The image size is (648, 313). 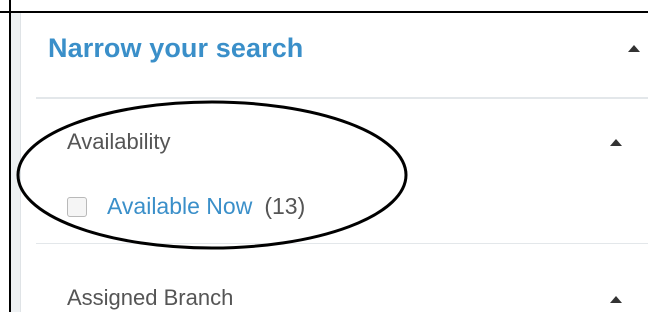 What do you see at coordinates (176, 48) in the screenshot?
I see `panel-title: Narrow your search` at bounding box center [176, 48].